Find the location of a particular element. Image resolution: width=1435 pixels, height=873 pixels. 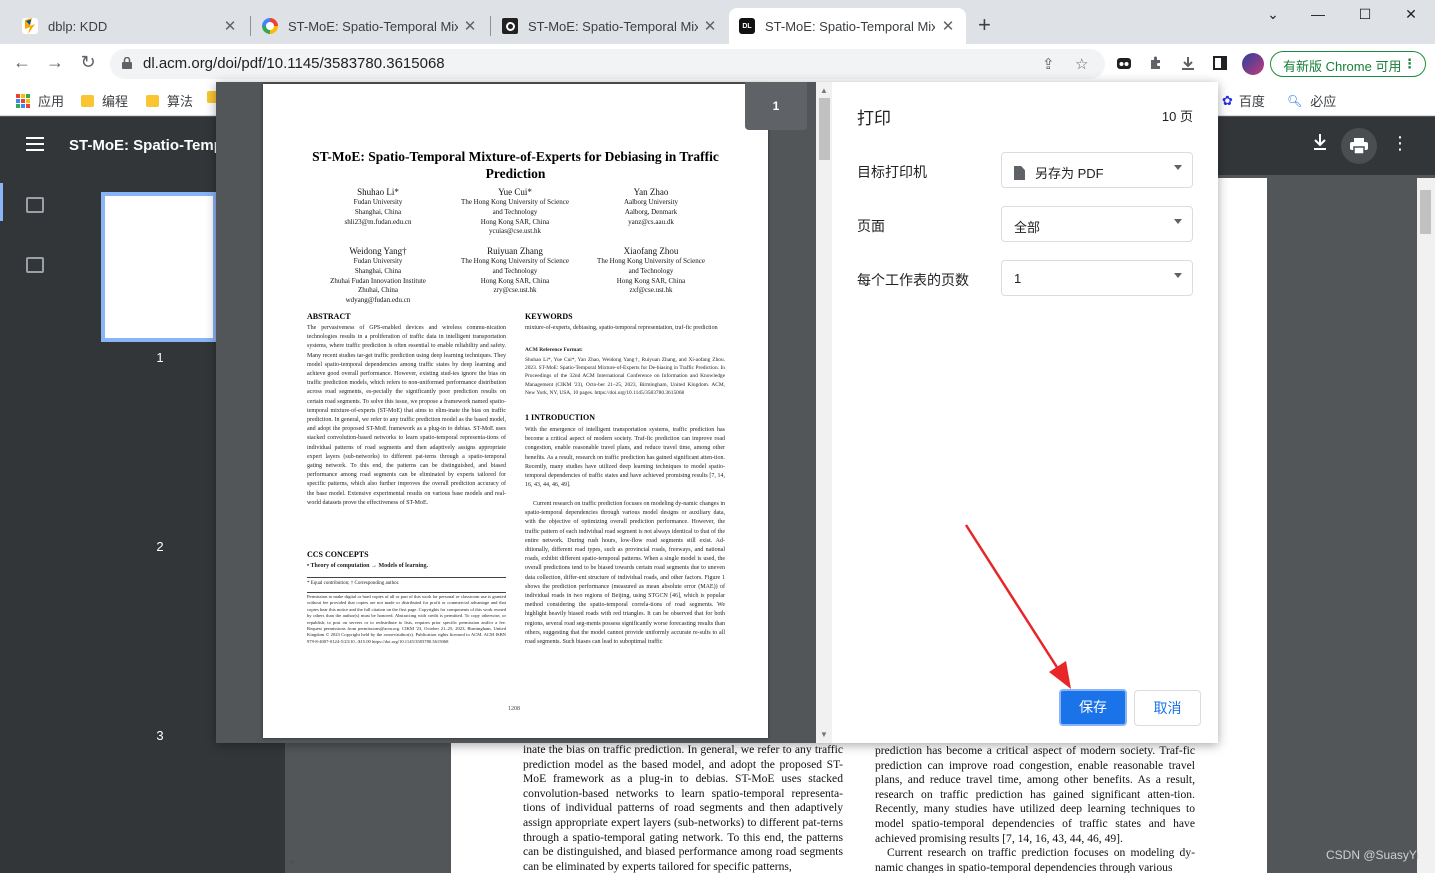

outline-view-icon is located at coordinates (35, 265).